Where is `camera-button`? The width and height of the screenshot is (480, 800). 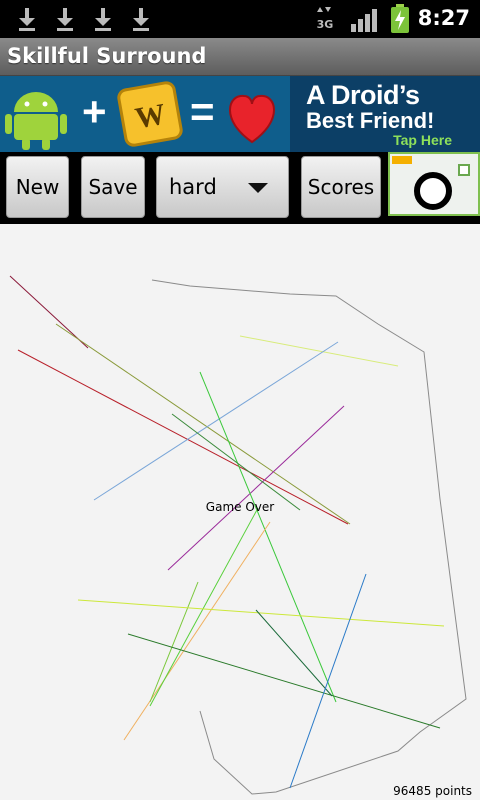
camera-button is located at coordinates (434, 184).